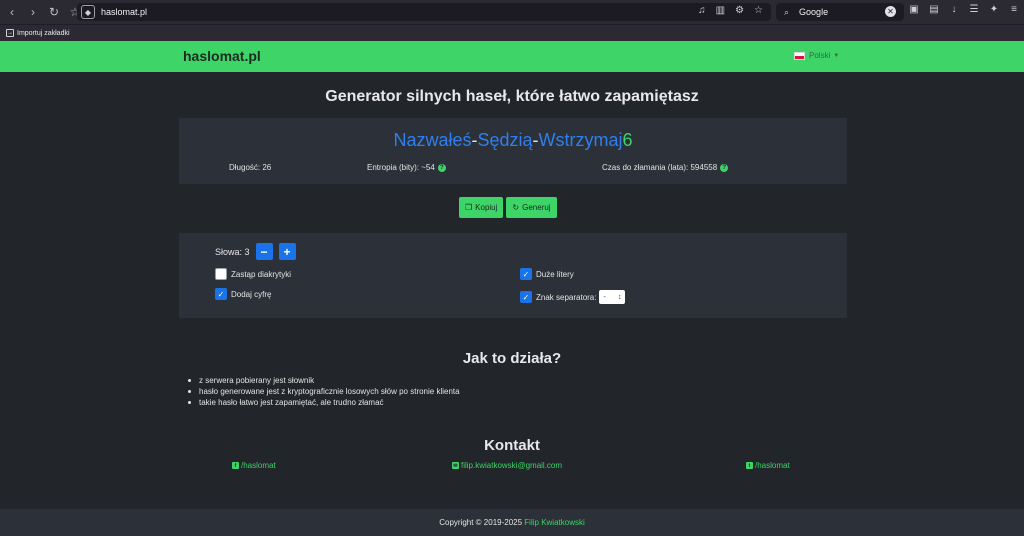 This screenshot has width=1024, height=536. Describe the element at coordinates (660, 167) in the screenshot. I see `crack-time-label: Czas do złamania (lata): 594558` at that location.